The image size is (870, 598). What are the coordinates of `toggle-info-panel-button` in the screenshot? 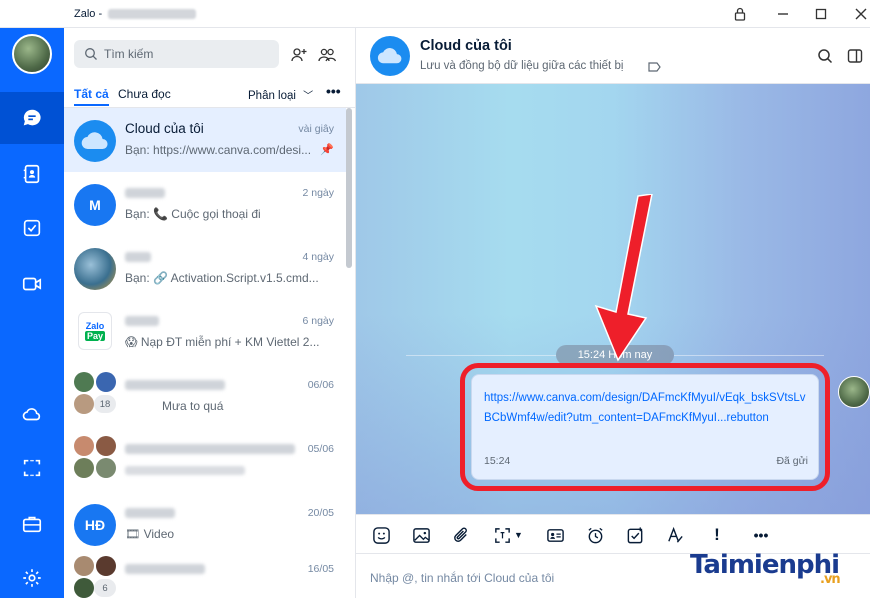 It's located at (855, 56).